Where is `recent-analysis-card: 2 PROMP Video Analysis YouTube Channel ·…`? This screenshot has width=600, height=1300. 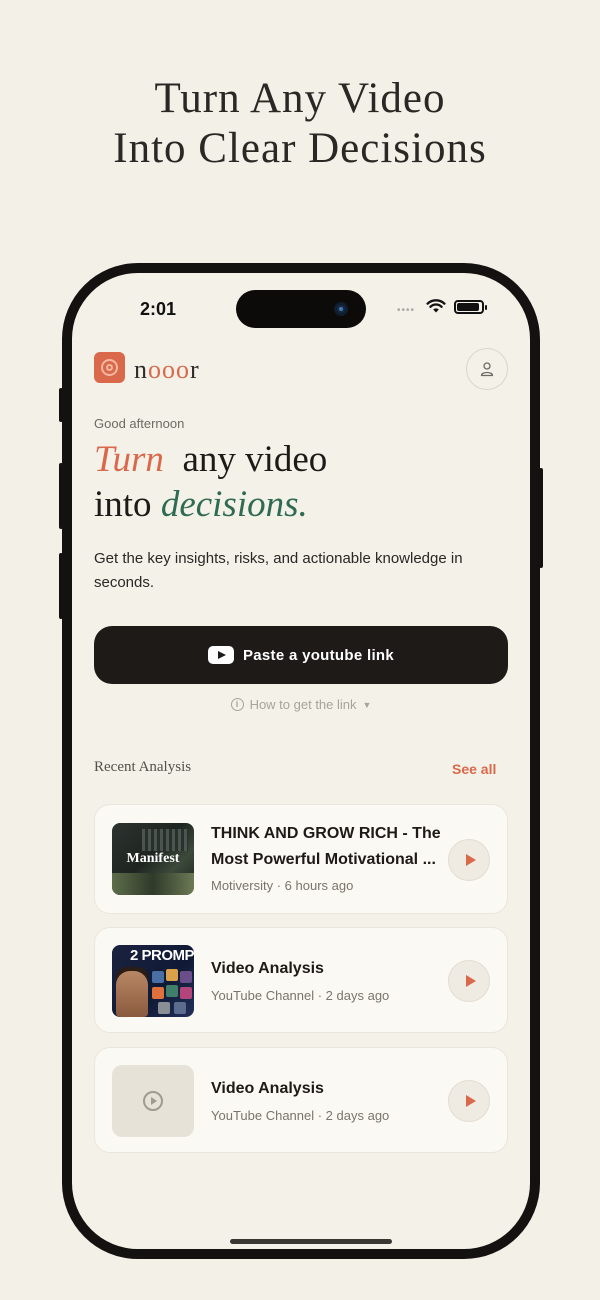
recent-analysis-card: 2 PROMP Video Analysis YouTube Channel ·… is located at coordinates (301, 980).